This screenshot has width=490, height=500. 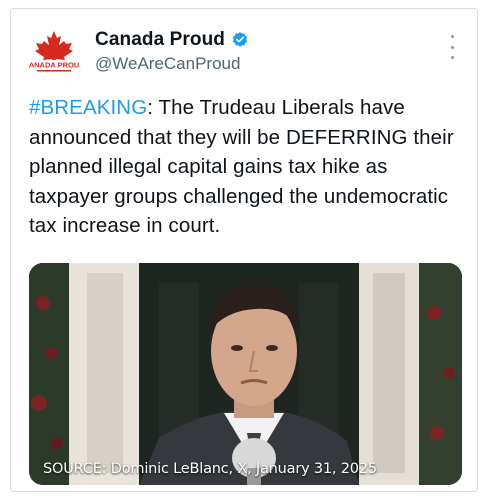 What do you see at coordinates (88, 107) in the screenshot?
I see `hashtag-link: #BREAKING` at bounding box center [88, 107].